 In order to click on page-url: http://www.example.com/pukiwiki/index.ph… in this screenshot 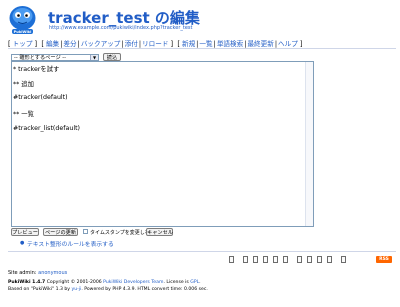, I will do `click(120, 28)`.